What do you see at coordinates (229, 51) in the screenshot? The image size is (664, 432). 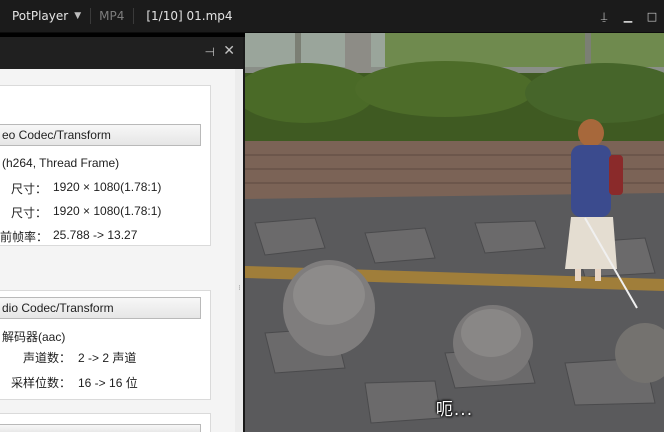 I see `close-icon: ✕` at bounding box center [229, 51].